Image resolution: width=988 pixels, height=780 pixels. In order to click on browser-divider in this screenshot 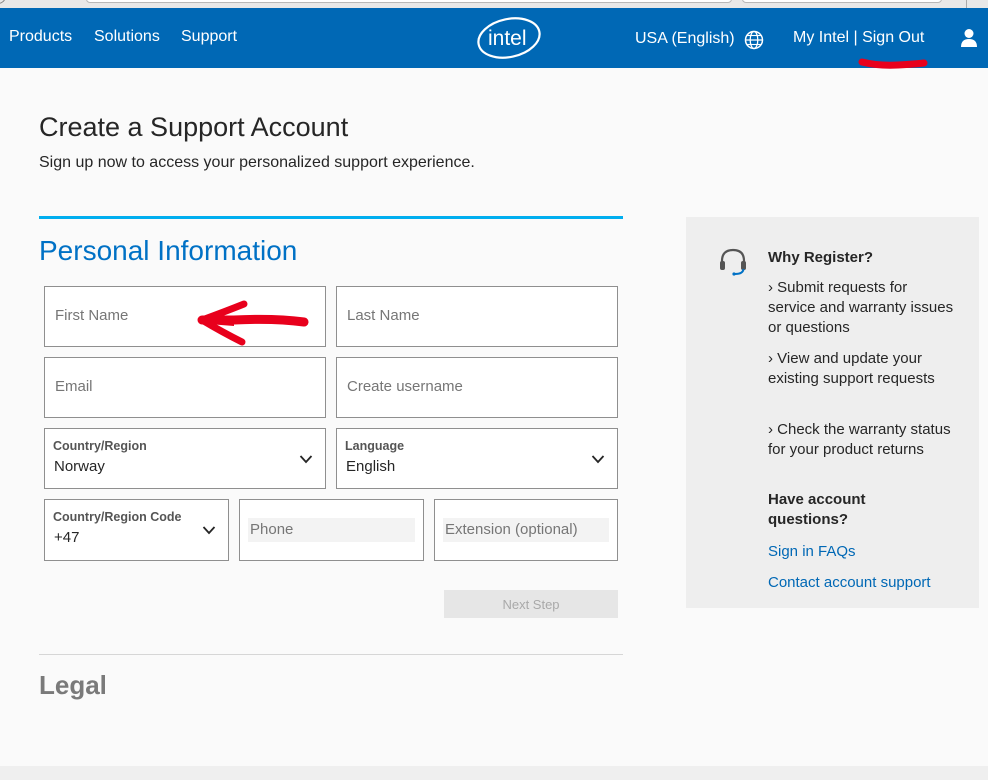, I will do `click(966, 4)`.